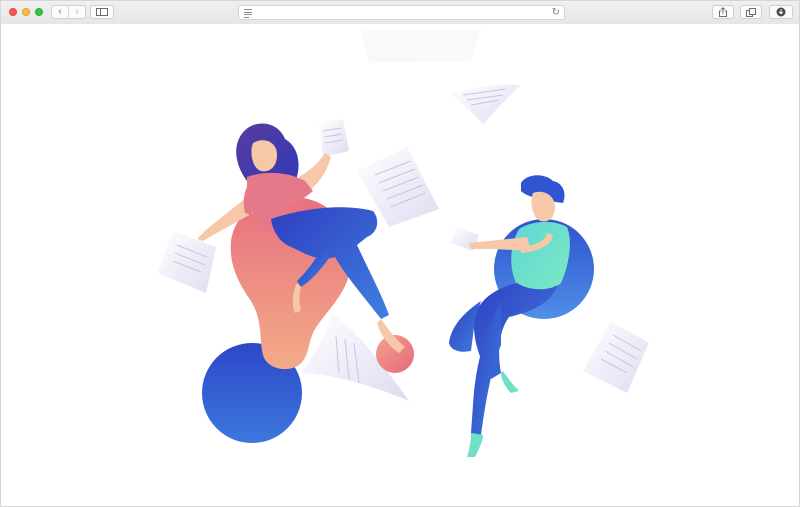 The image size is (800, 507). I want to click on share-icon, so click(723, 12).